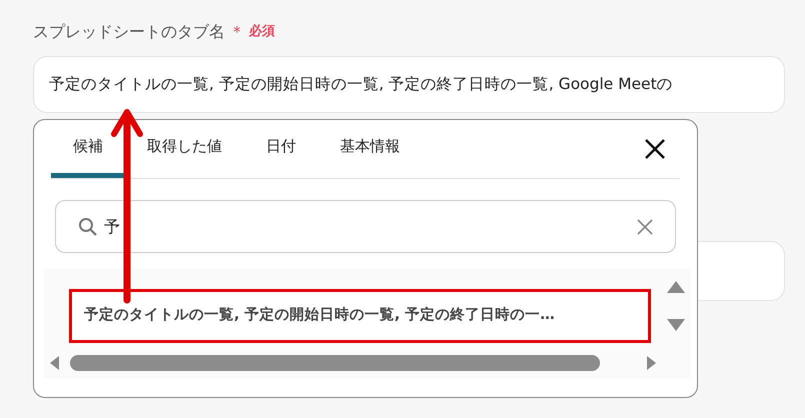 This screenshot has height=418, width=805. What do you see at coordinates (651, 363) in the screenshot?
I see `scroll-right-icon` at bounding box center [651, 363].